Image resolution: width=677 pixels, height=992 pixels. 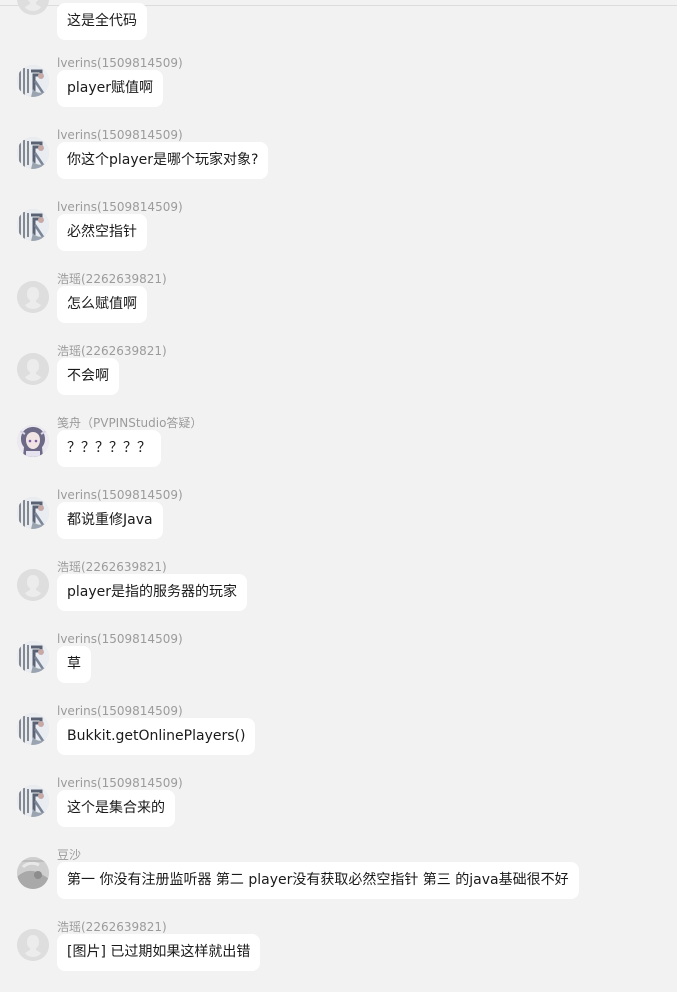 What do you see at coordinates (338, 92) in the screenshot?
I see `chat-message: lverins(1509814509) player赋值啊` at bounding box center [338, 92].